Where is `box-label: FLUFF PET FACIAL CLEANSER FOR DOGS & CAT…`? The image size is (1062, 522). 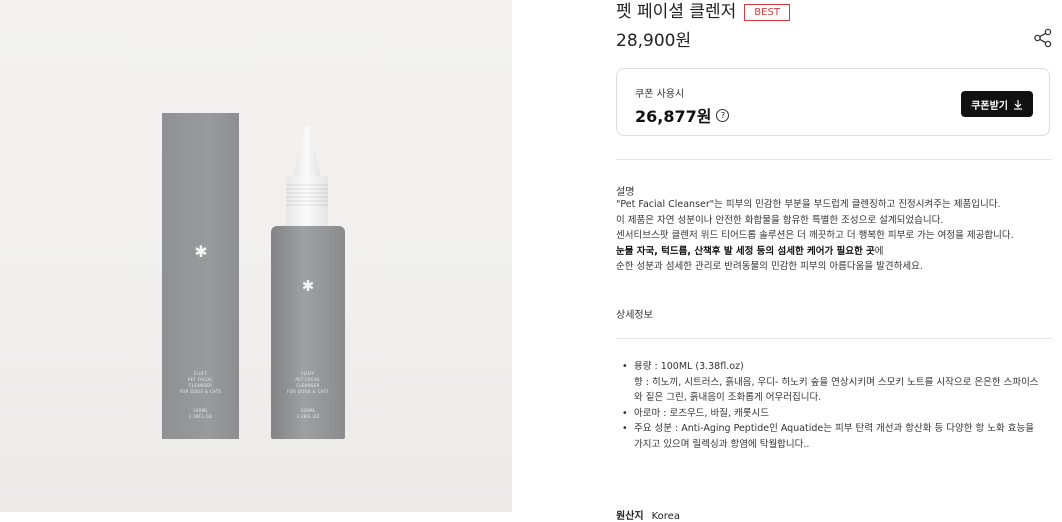 box-label: FLUFF PET FACIAL CLEANSER FOR DOGS & CAT… is located at coordinates (200, 383).